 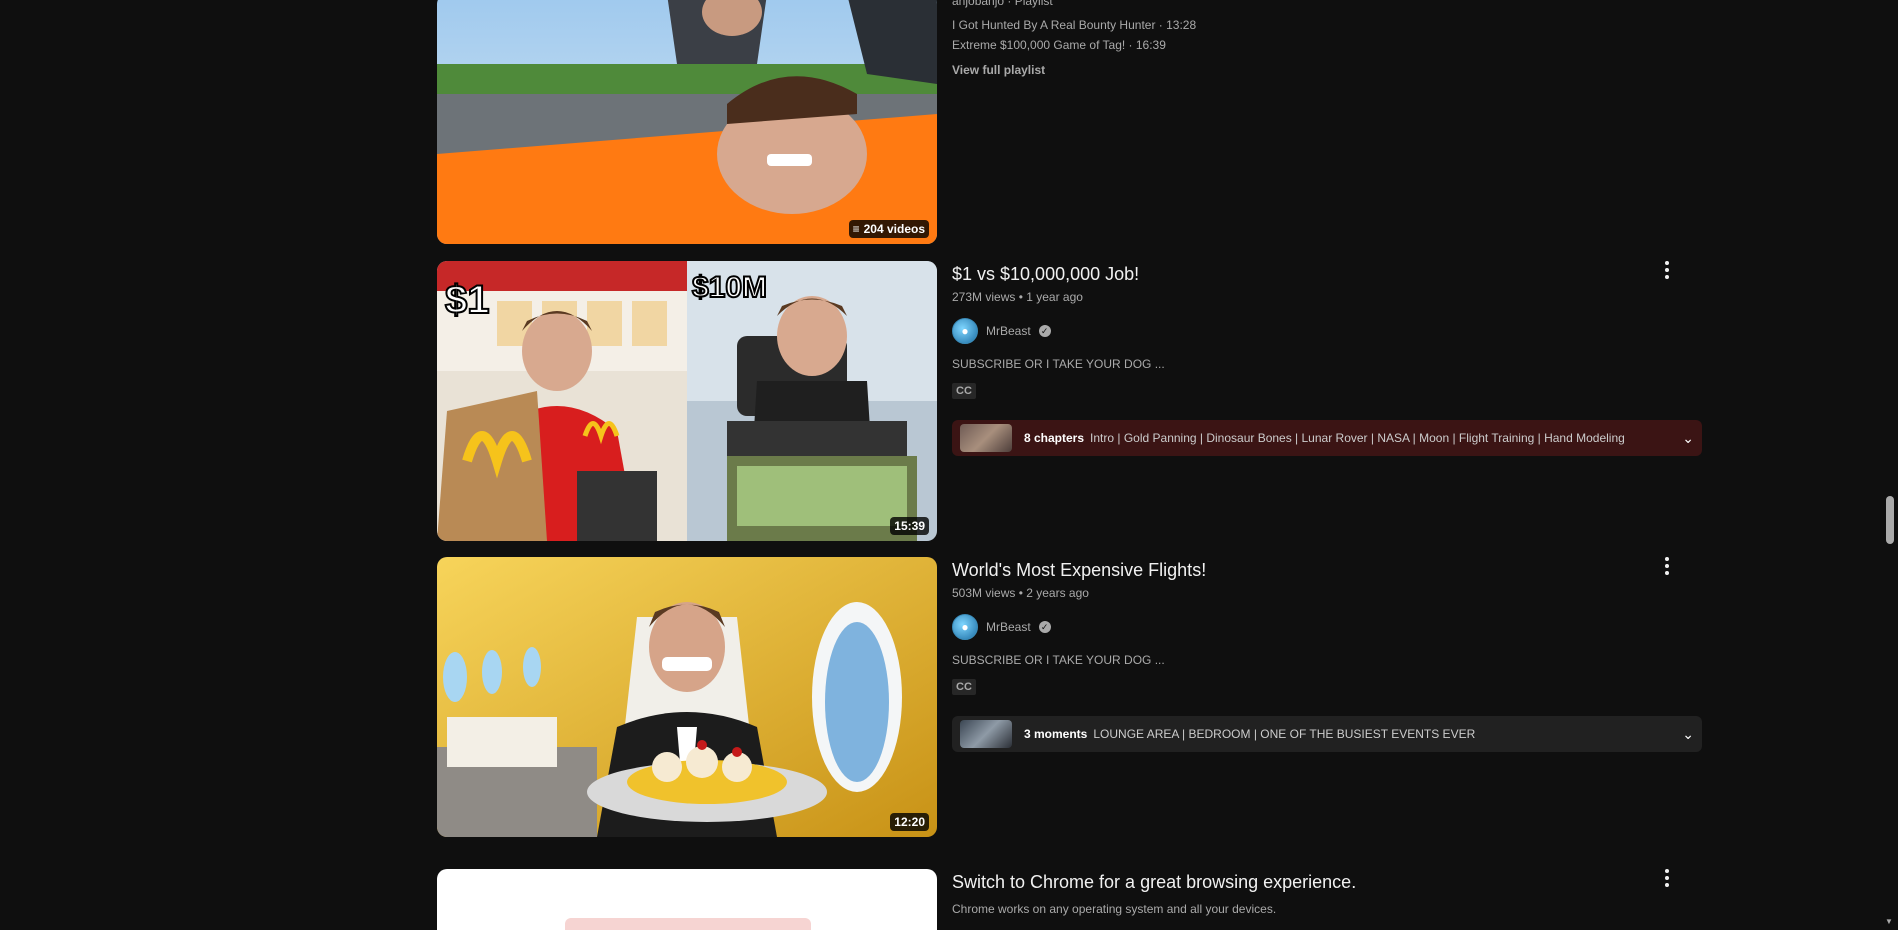 I want to click on thumb-text-right: $10M, so click(x=729, y=287).